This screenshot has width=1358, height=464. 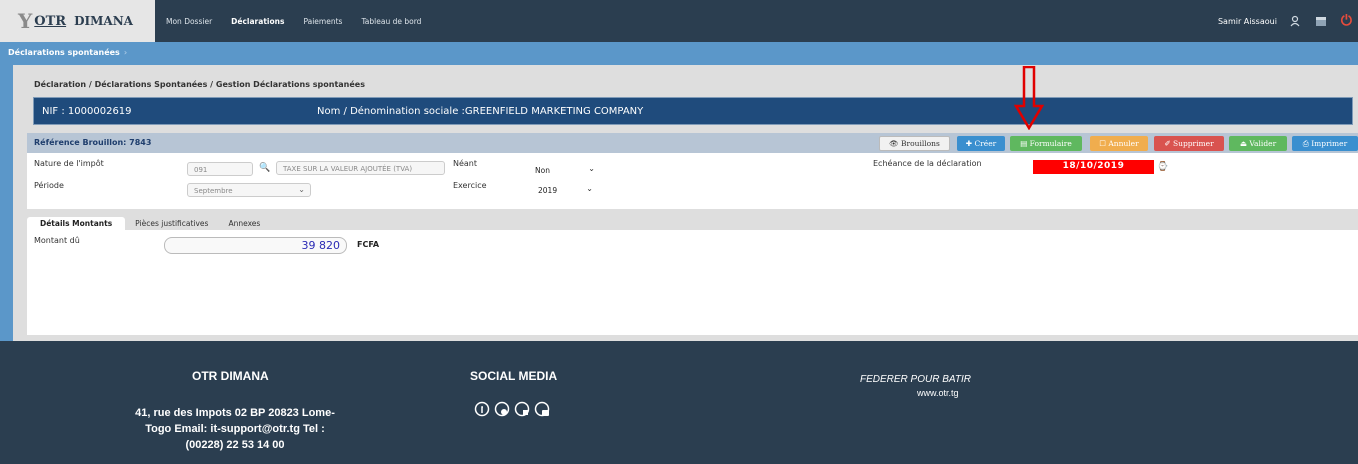 What do you see at coordinates (290, 84) in the screenshot?
I see `breadcrumb-gestion: Gestion Déclarations spontanées` at bounding box center [290, 84].